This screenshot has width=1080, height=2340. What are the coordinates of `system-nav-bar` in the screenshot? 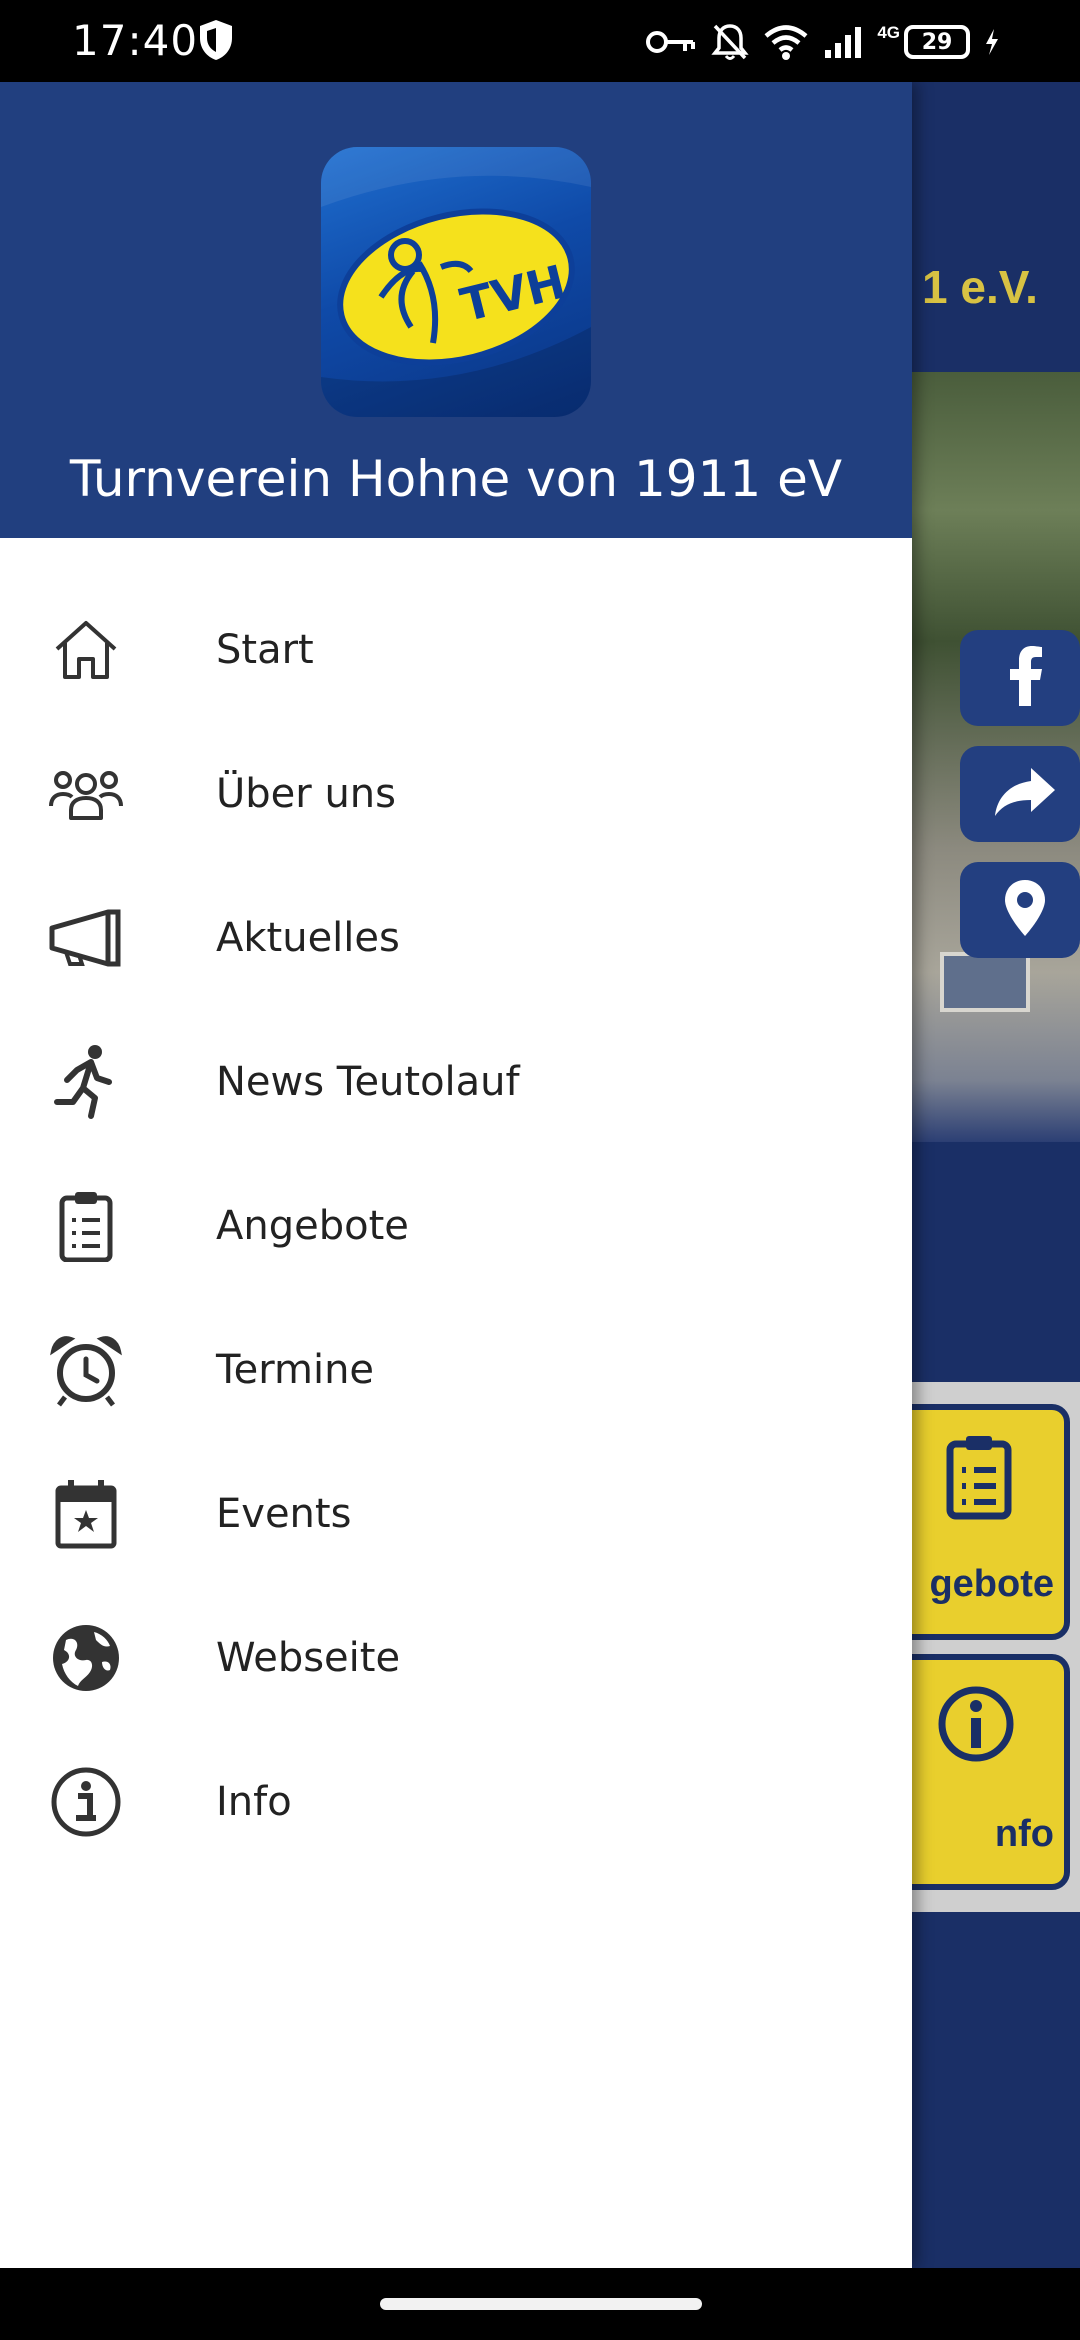 It's located at (540, 2304).